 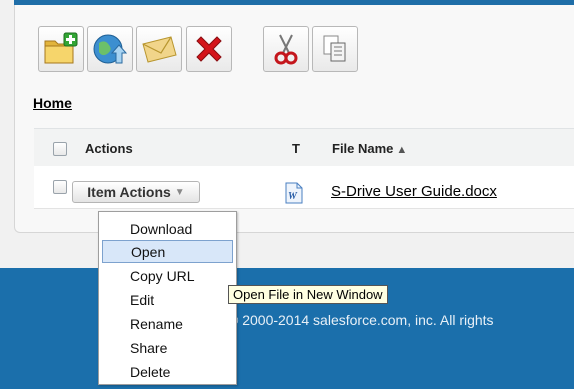 I want to click on menu-item-edit: Edit, so click(x=167, y=299).